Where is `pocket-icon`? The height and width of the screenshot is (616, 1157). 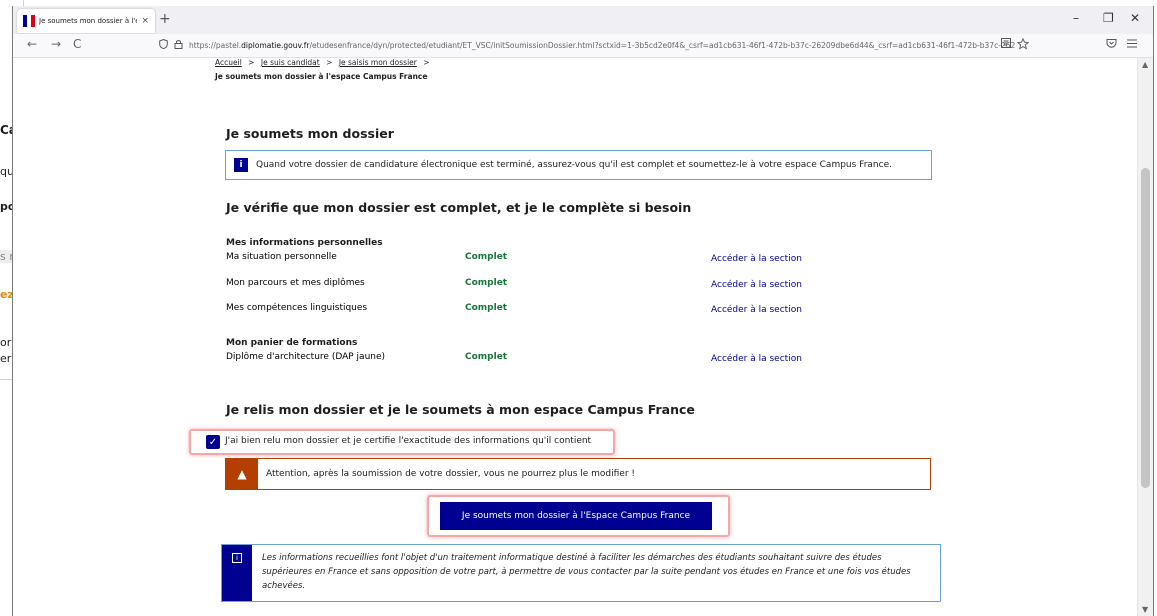
pocket-icon is located at coordinates (1111, 44).